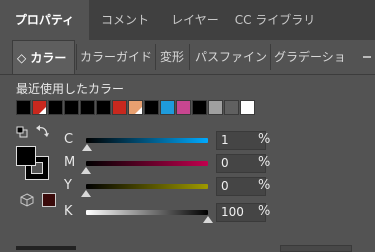 Image resolution: width=375 pixels, height=252 pixels. Describe the element at coordinates (310, 57) in the screenshot. I see `subtab-gradient: グラデーショ` at that location.